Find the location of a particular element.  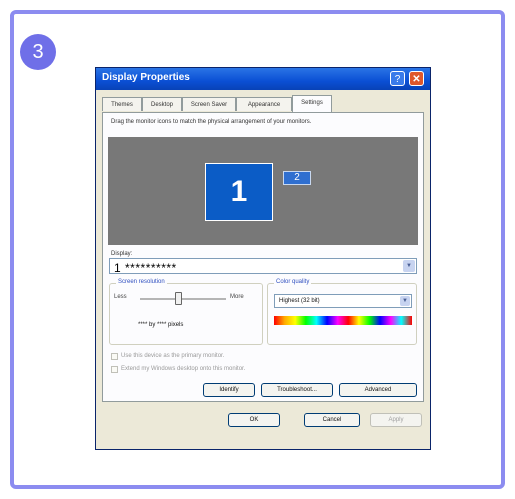

monitor-2-icon: 2 is located at coordinates (297, 178).